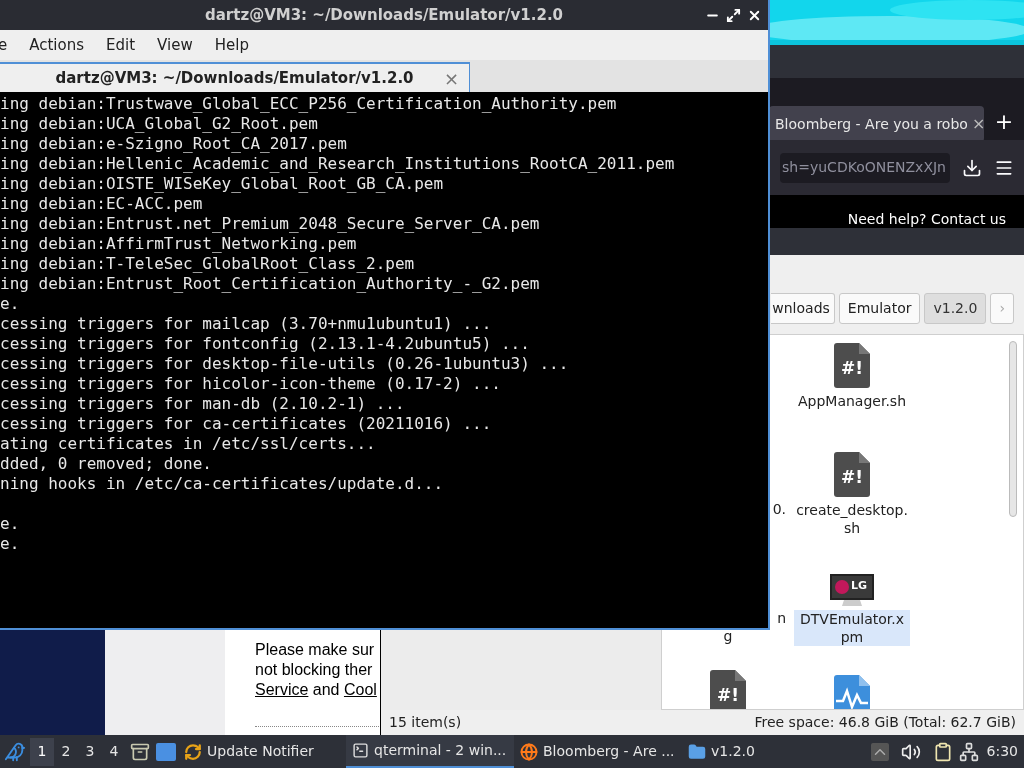 Image resolution: width=1024 pixels, height=768 pixels. What do you see at coordinates (425, 722) in the screenshot?
I see `item-count: 15 item(s)` at bounding box center [425, 722].